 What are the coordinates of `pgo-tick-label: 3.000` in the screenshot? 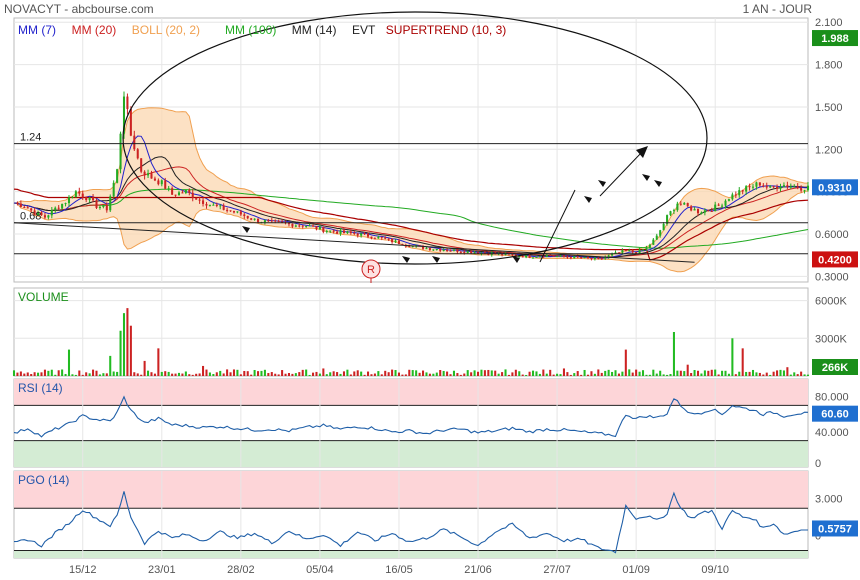 It's located at (829, 499).